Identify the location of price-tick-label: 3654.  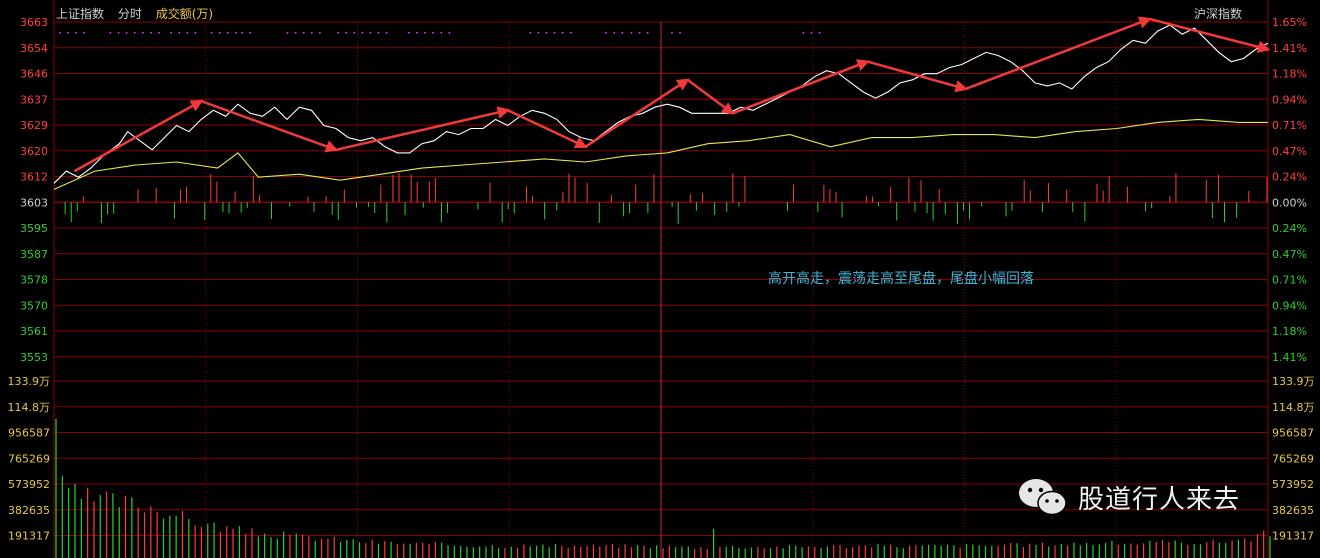
(34, 48).